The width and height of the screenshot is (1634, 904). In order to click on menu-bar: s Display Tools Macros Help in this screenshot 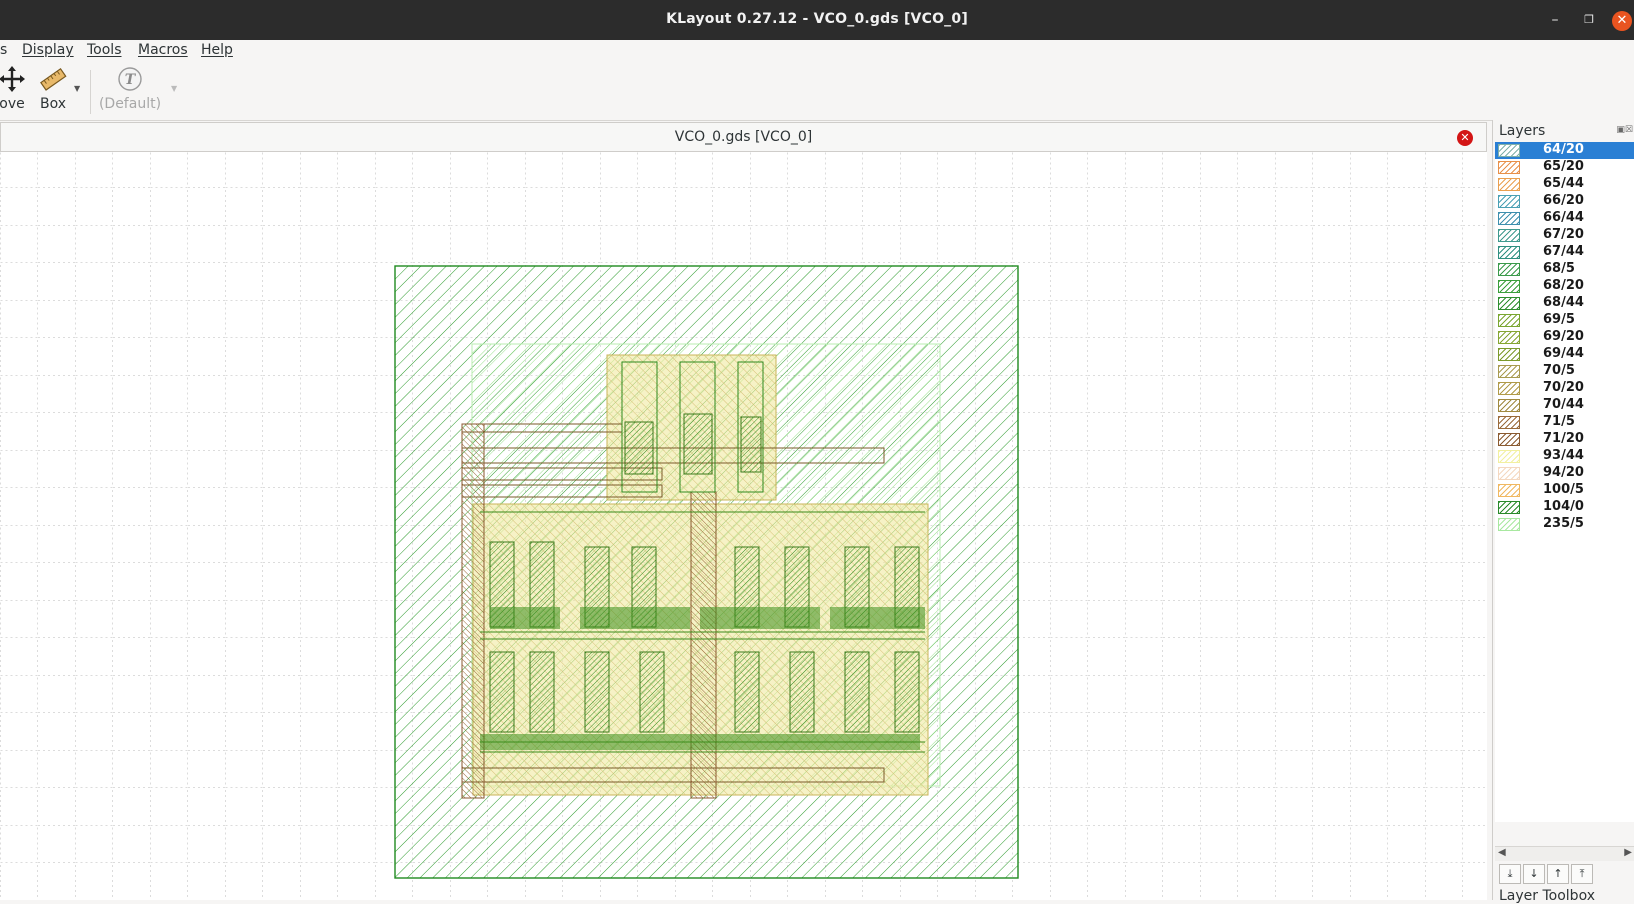, I will do `click(817, 51)`.